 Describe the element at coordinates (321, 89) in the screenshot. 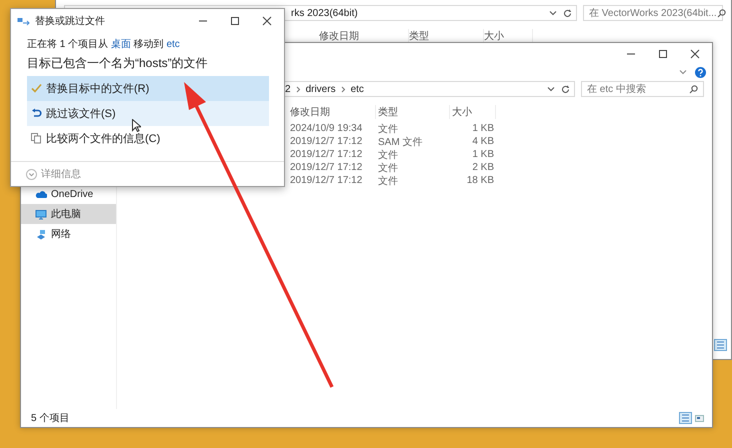

I see `breadcrumb: drivers` at that location.